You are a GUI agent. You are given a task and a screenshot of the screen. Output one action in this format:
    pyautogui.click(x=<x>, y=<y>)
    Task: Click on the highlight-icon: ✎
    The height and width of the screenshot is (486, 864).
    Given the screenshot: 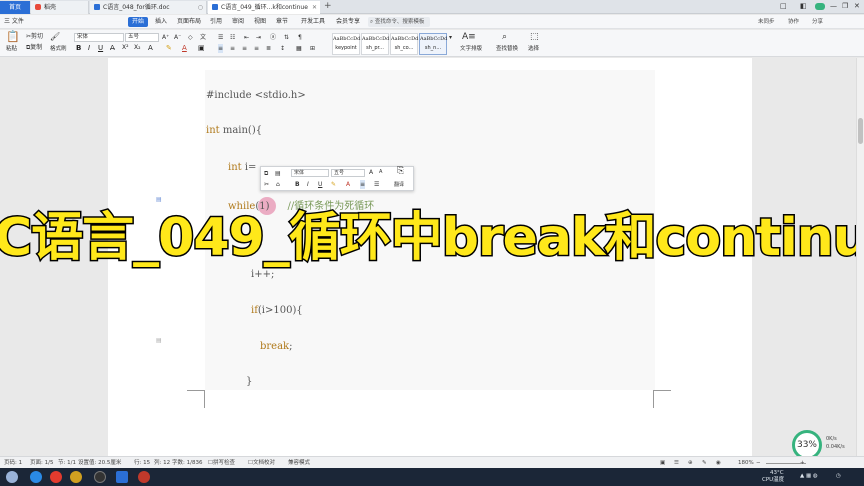 What is the action you would take?
    pyautogui.click(x=169, y=48)
    